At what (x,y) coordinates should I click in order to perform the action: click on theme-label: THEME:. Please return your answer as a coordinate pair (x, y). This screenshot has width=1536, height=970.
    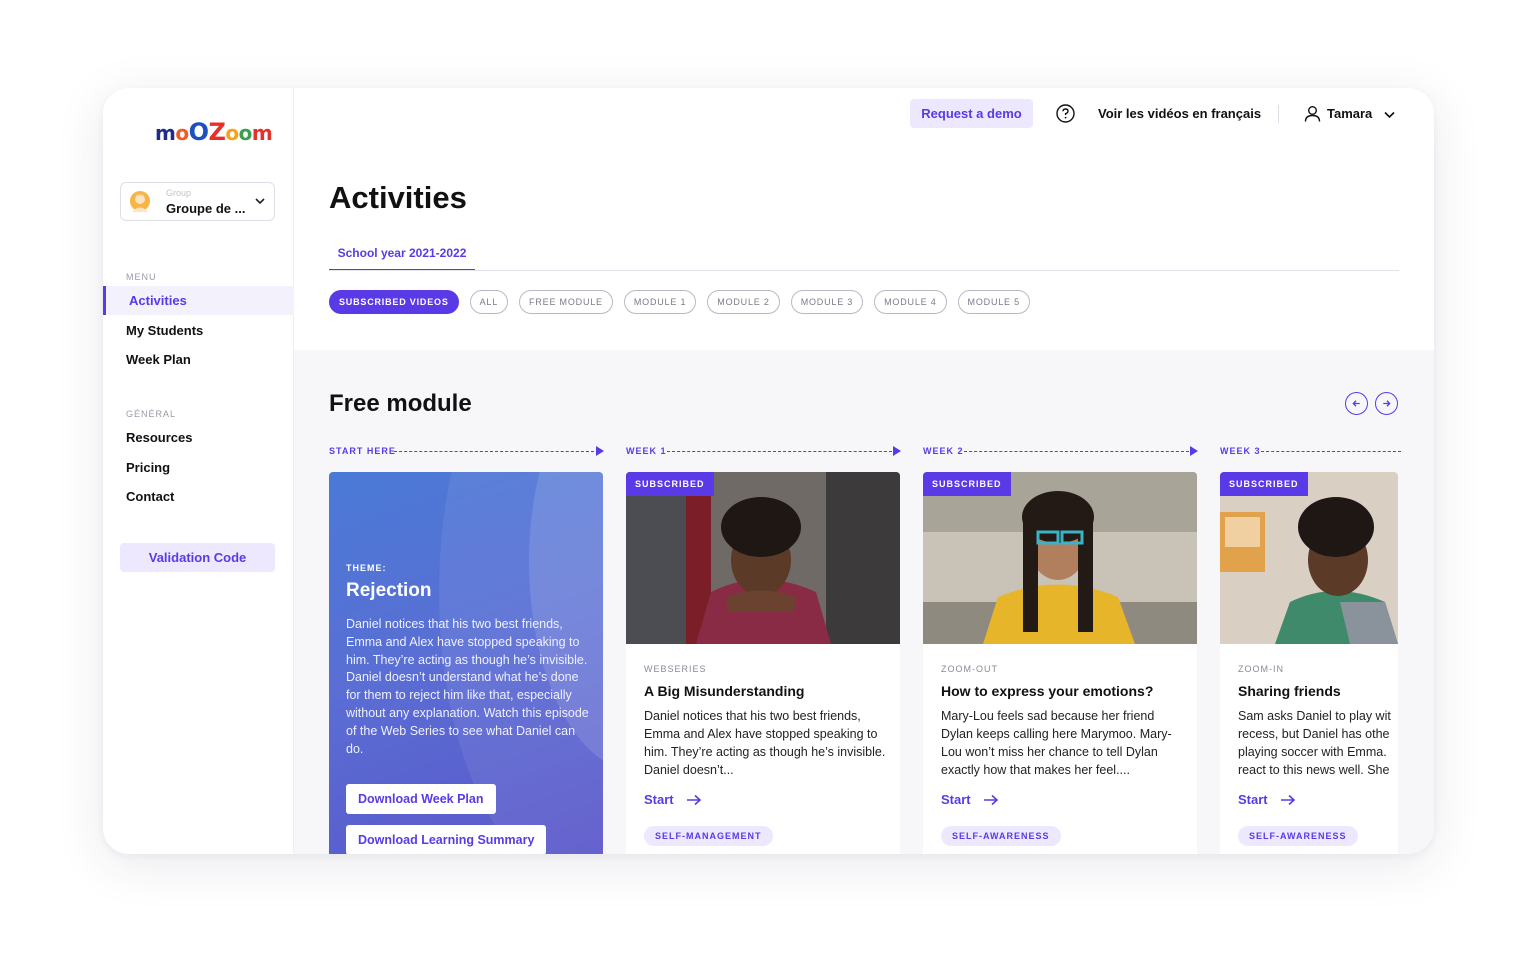
    Looking at the image, I should click on (366, 568).